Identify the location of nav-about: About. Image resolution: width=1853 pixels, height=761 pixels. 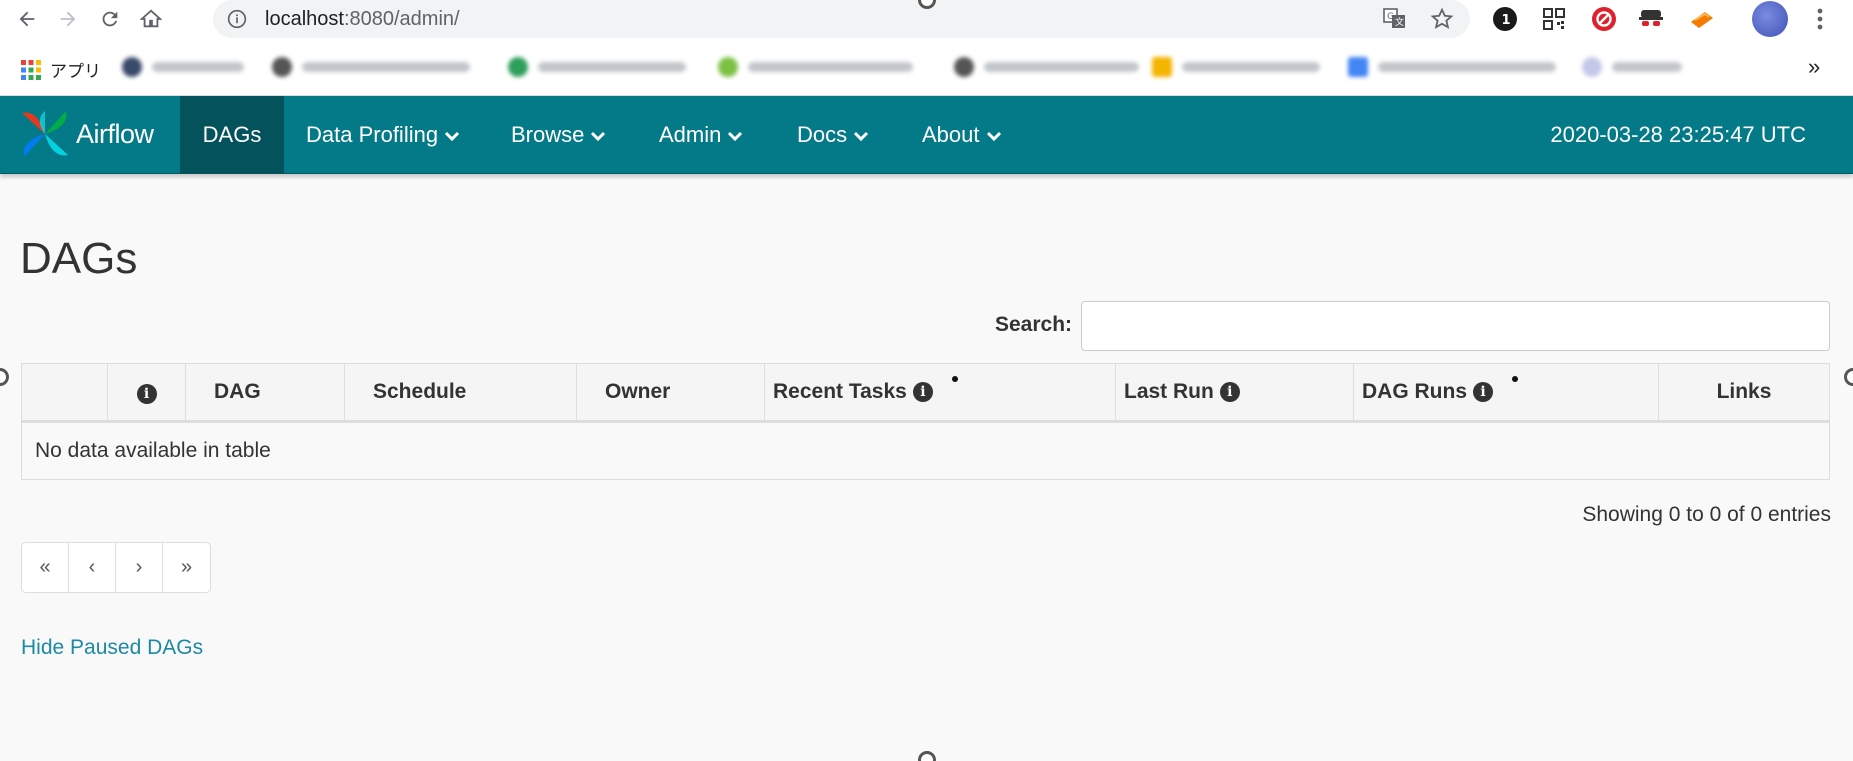
(962, 135).